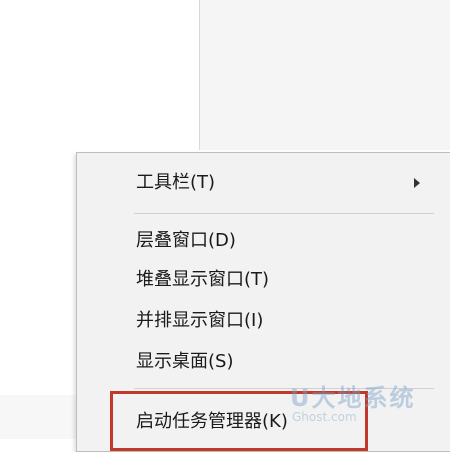  What do you see at coordinates (176, 182) in the screenshot?
I see `menu-item-label: 工具栏(T)` at bounding box center [176, 182].